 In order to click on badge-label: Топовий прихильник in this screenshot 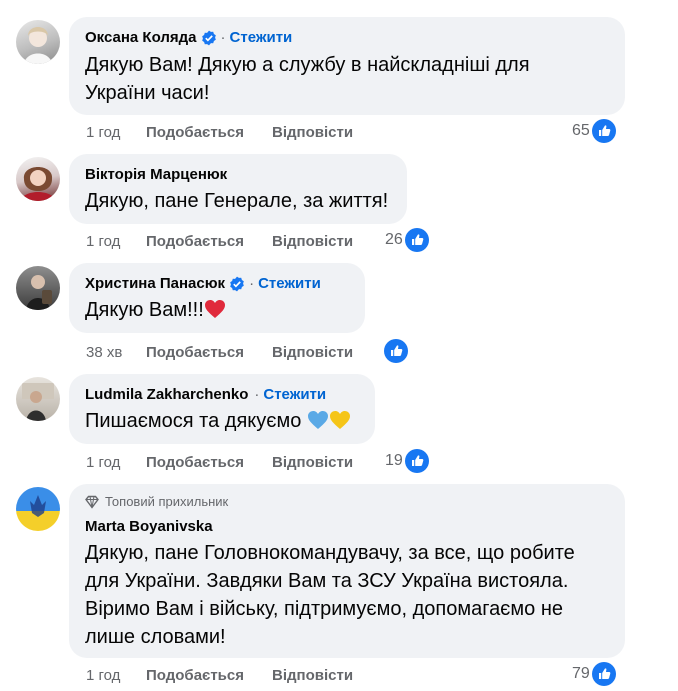, I will do `click(167, 501)`.